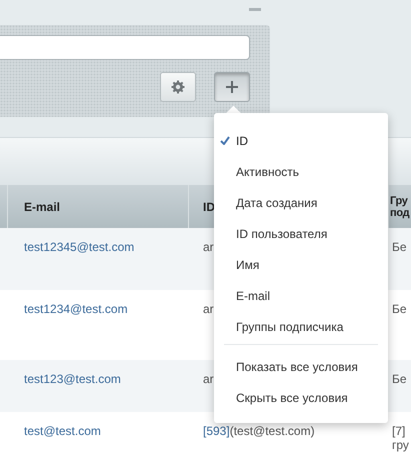 The image size is (411, 453). I want to click on menu-item: Имя, so click(301, 264).